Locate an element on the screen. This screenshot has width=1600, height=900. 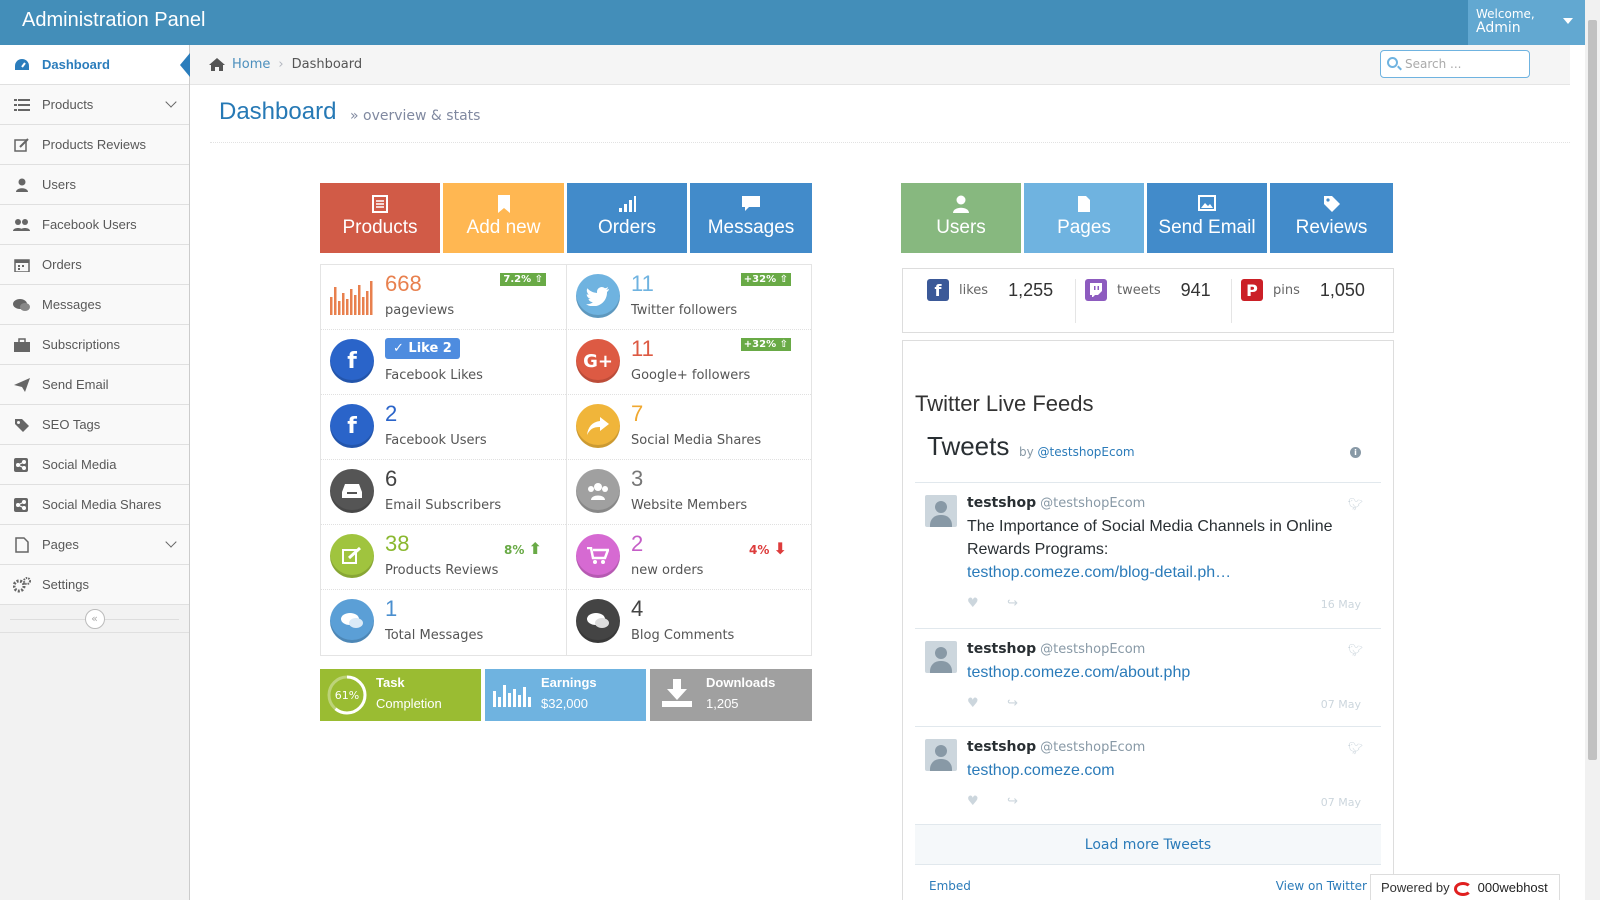
sidebar-item-social-media-shares: Social Media Shares is located at coordinates (94, 505).